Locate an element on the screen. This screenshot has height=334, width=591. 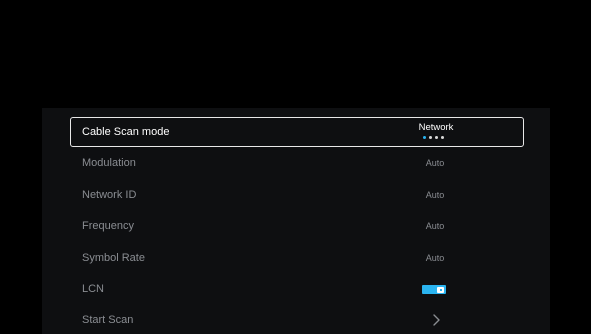
symbol-rate-value: Auto is located at coordinates (435, 258).